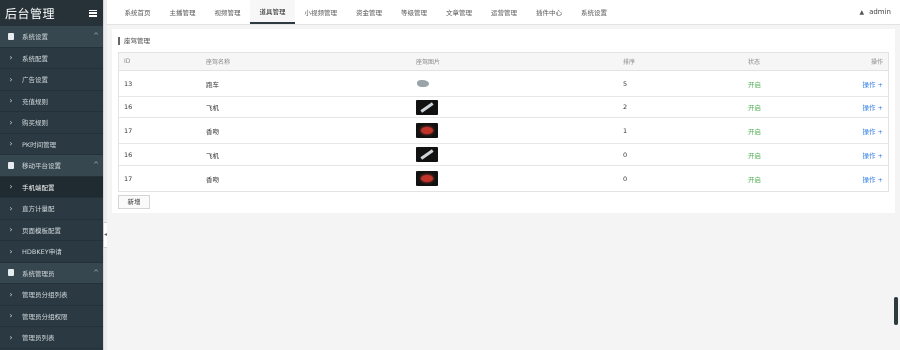  I want to click on top-nav-item: 系统首页, so click(137, 12).